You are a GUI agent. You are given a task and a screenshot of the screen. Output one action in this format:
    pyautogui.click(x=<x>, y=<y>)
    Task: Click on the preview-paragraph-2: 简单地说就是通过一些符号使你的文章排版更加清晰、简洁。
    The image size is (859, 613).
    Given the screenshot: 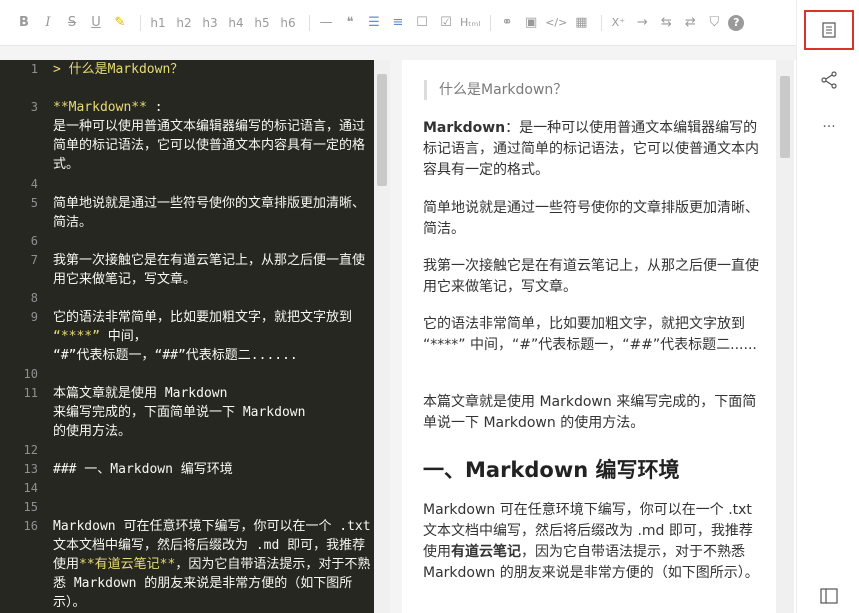 What is the action you would take?
    pyautogui.click(x=591, y=218)
    